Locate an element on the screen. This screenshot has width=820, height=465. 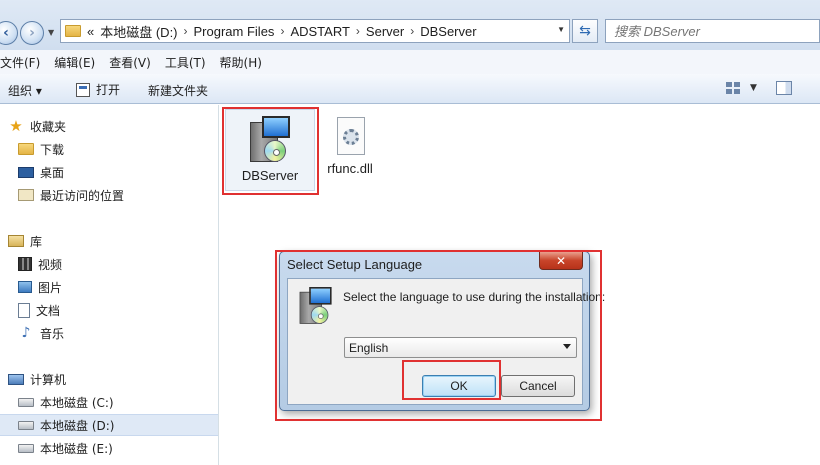
sidebar-item-music: ♪ 音乐 is located at coordinates (109, 333).